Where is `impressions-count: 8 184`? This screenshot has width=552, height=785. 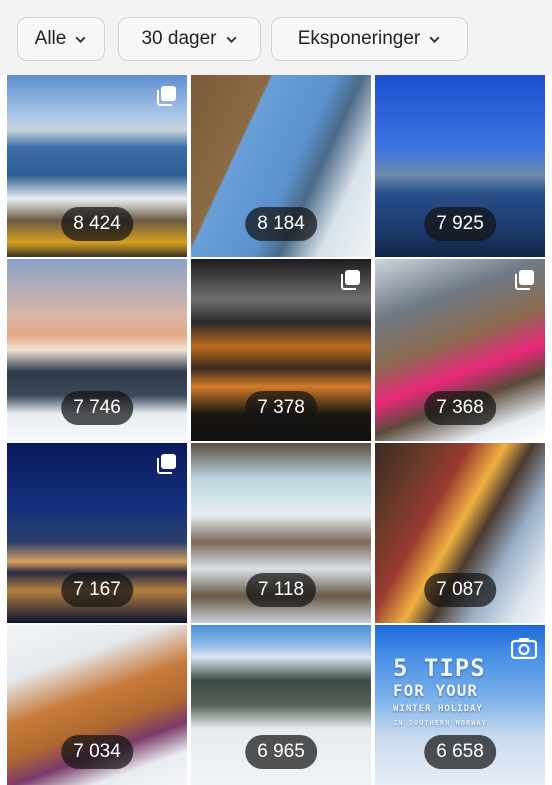 impressions-count: 8 184 is located at coordinates (281, 224).